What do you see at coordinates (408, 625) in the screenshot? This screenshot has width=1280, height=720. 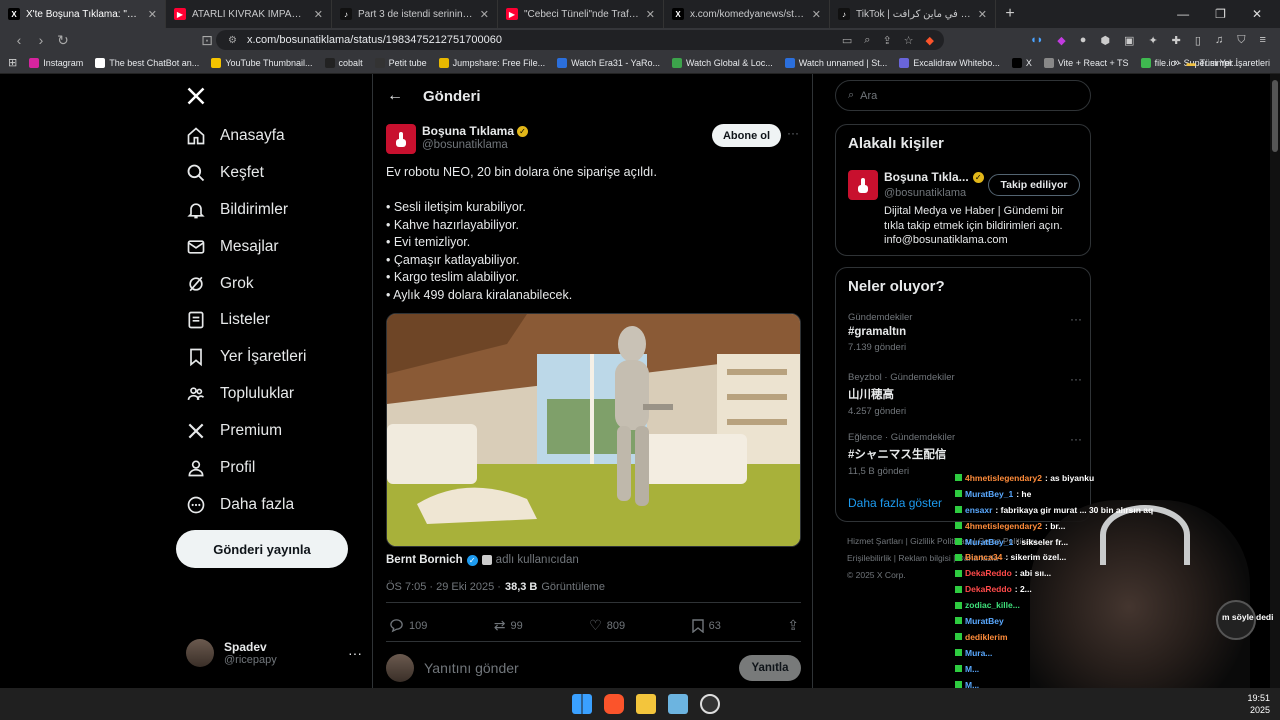 I see `reply-action: 109` at bounding box center [408, 625].